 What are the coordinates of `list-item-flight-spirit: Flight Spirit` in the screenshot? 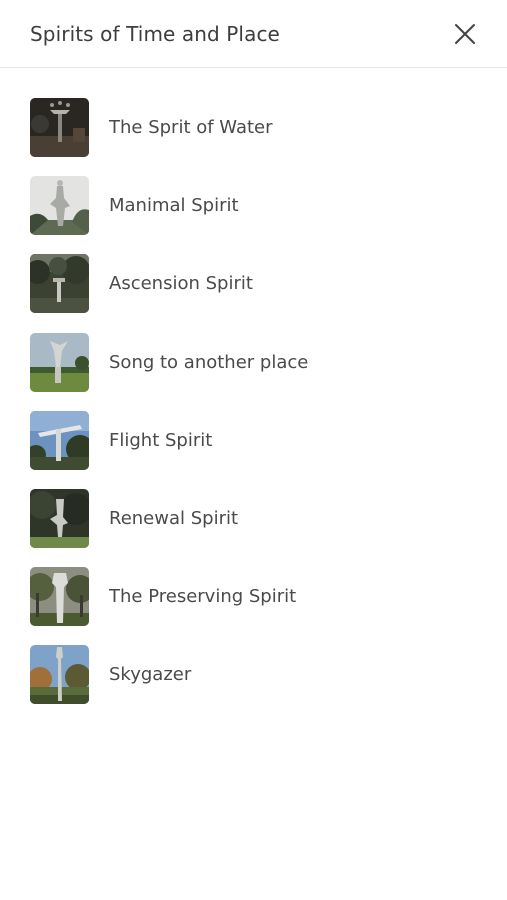 It's located at (268, 449).